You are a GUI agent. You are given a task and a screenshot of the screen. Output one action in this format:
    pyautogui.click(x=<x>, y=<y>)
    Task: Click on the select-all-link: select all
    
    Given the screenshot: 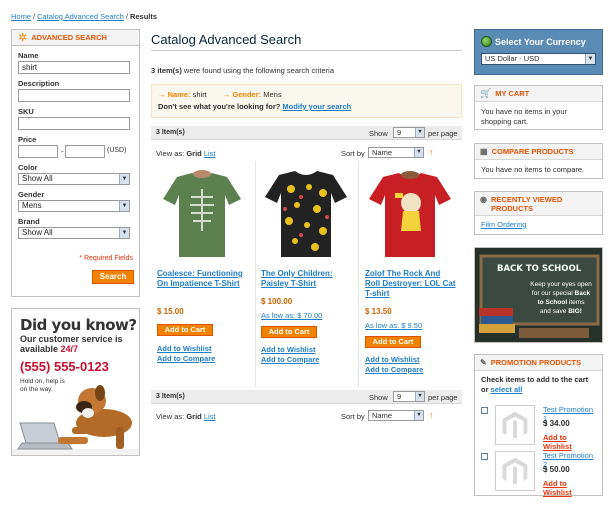 What is the action you would take?
    pyautogui.click(x=507, y=389)
    